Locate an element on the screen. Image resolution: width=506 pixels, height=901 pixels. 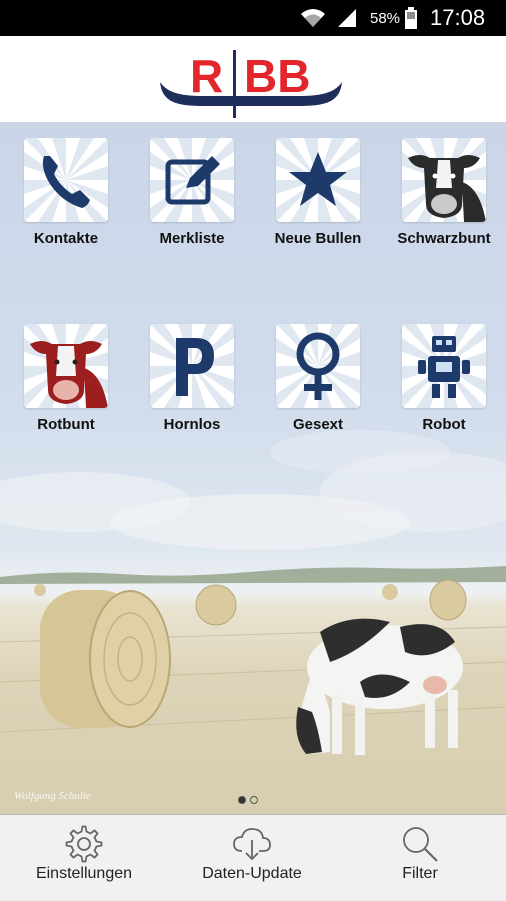
tile-label: Rotbunt is located at coordinates (66, 424).